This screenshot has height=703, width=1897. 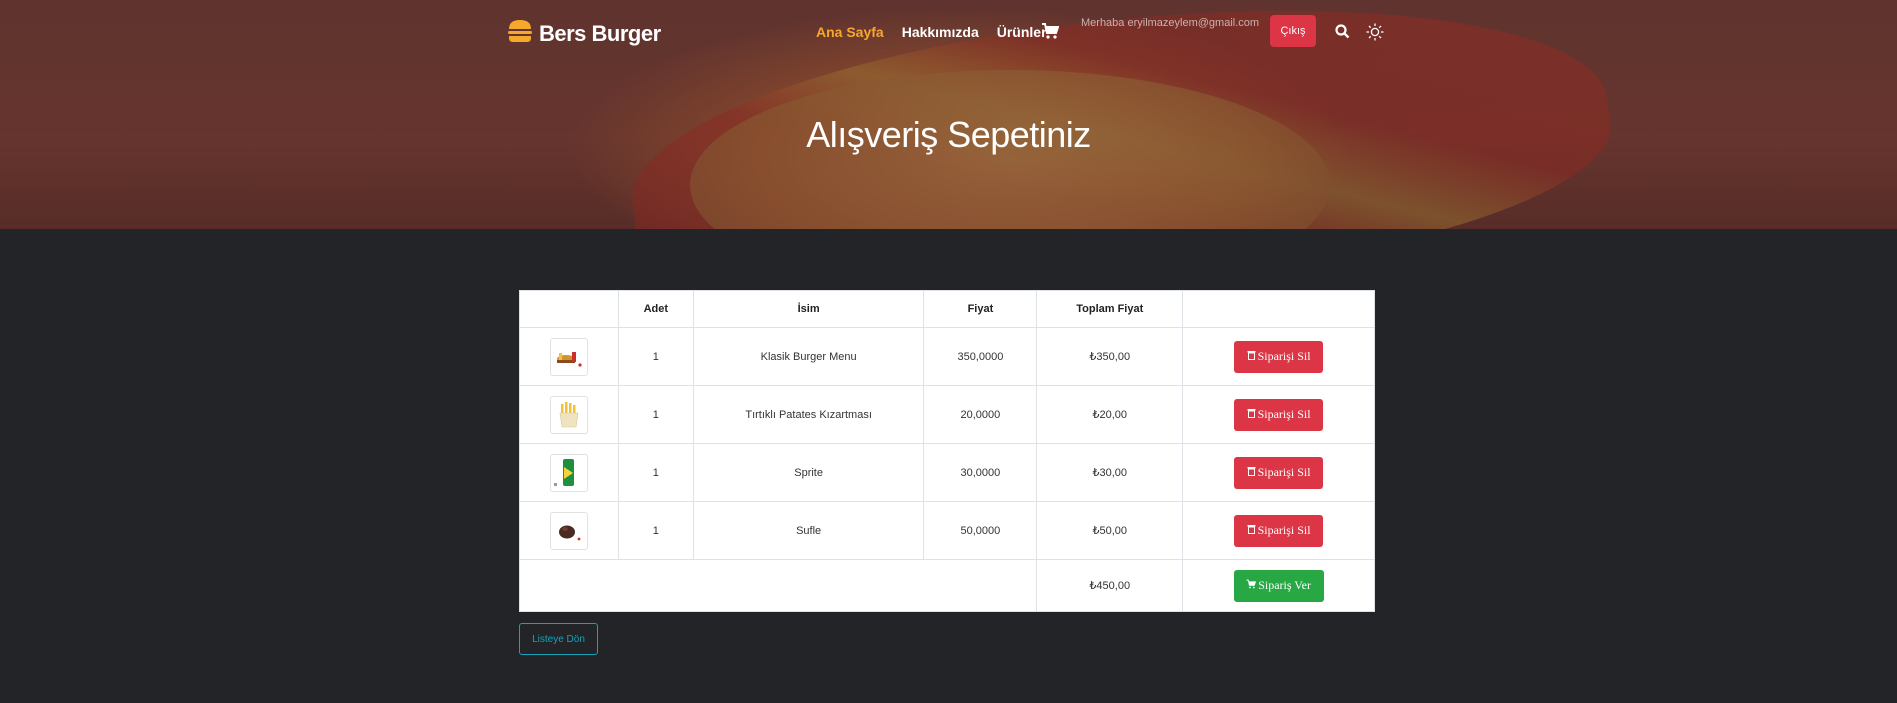 What do you see at coordinates (980, 530) in the screenshot?
I see `price-cell: 50,0000` at bounding box center [980, 530].